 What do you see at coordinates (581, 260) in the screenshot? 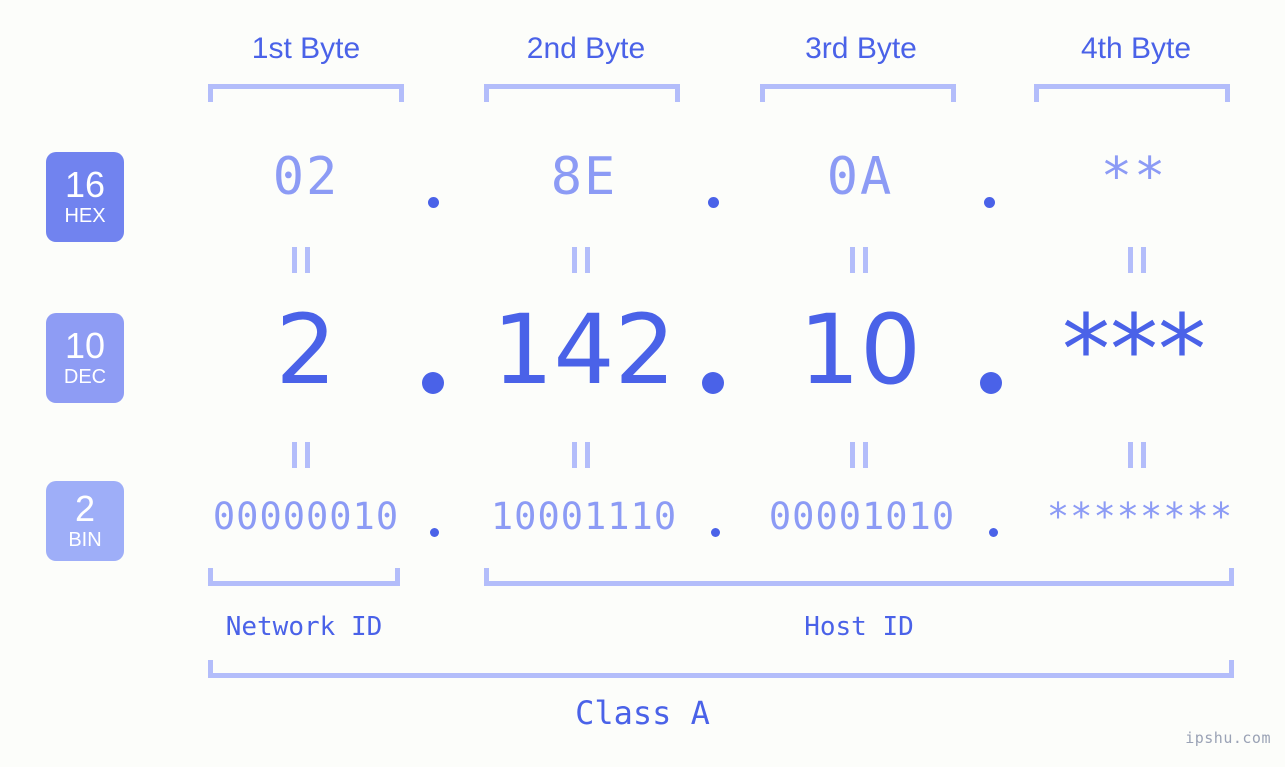
I see `equals-symbol-2-hex-dec` at bounding box center [581, 260].